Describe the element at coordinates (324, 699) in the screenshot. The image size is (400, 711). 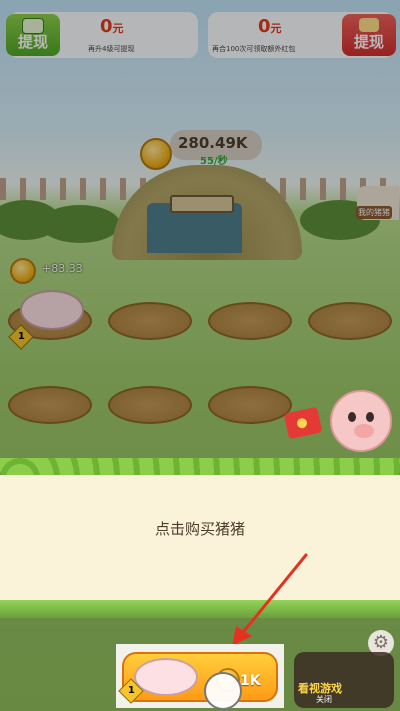
I see `mini-game-close: 关闭` at that location.